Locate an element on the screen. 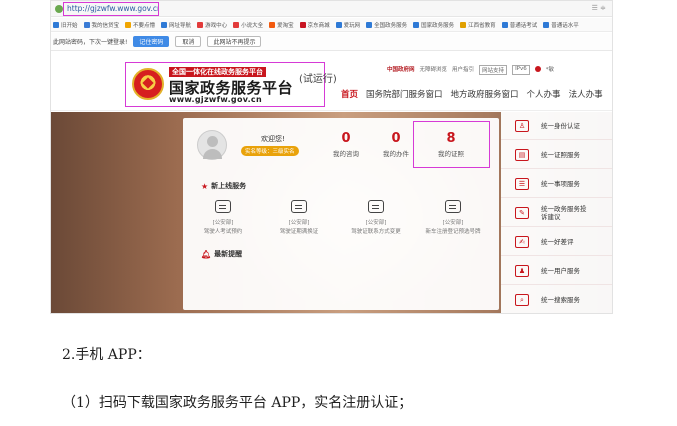  trial-label: (试运行) is located at coordinates (318, 79).